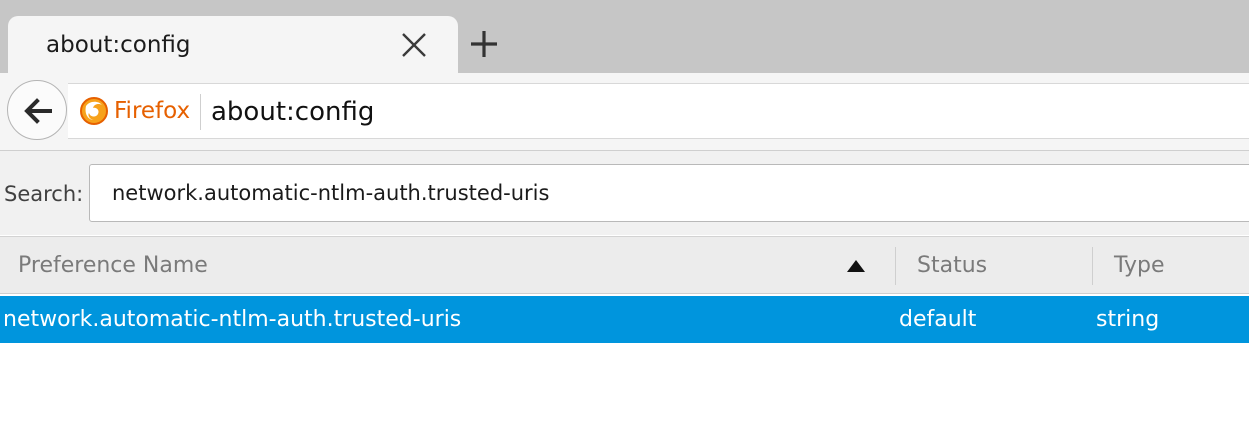 This screenshot has height=439, width=1249. What do you see at coordinates (484, 44) in the screenshot?
I see `plus-icon` at bounding box center [484, 44].